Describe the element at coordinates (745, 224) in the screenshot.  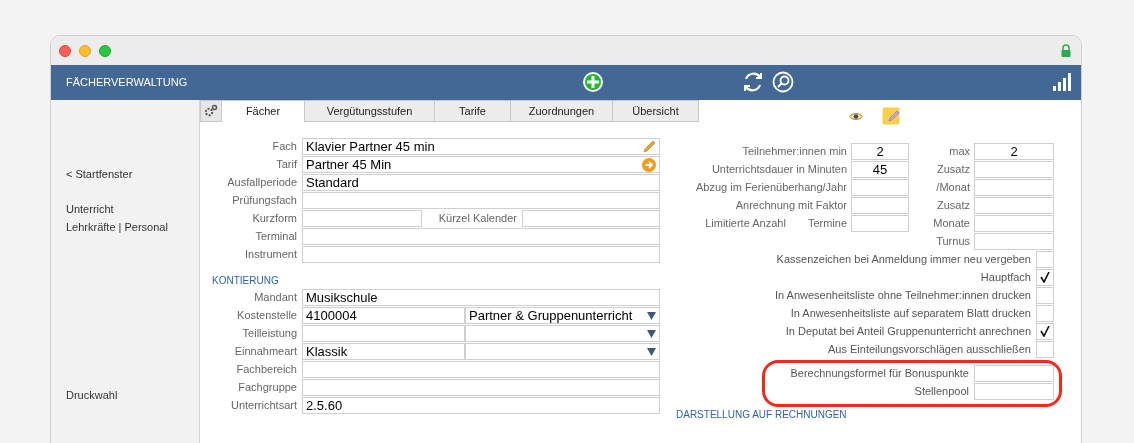
I see `field-label: Limitierte Anzahl` at that location.